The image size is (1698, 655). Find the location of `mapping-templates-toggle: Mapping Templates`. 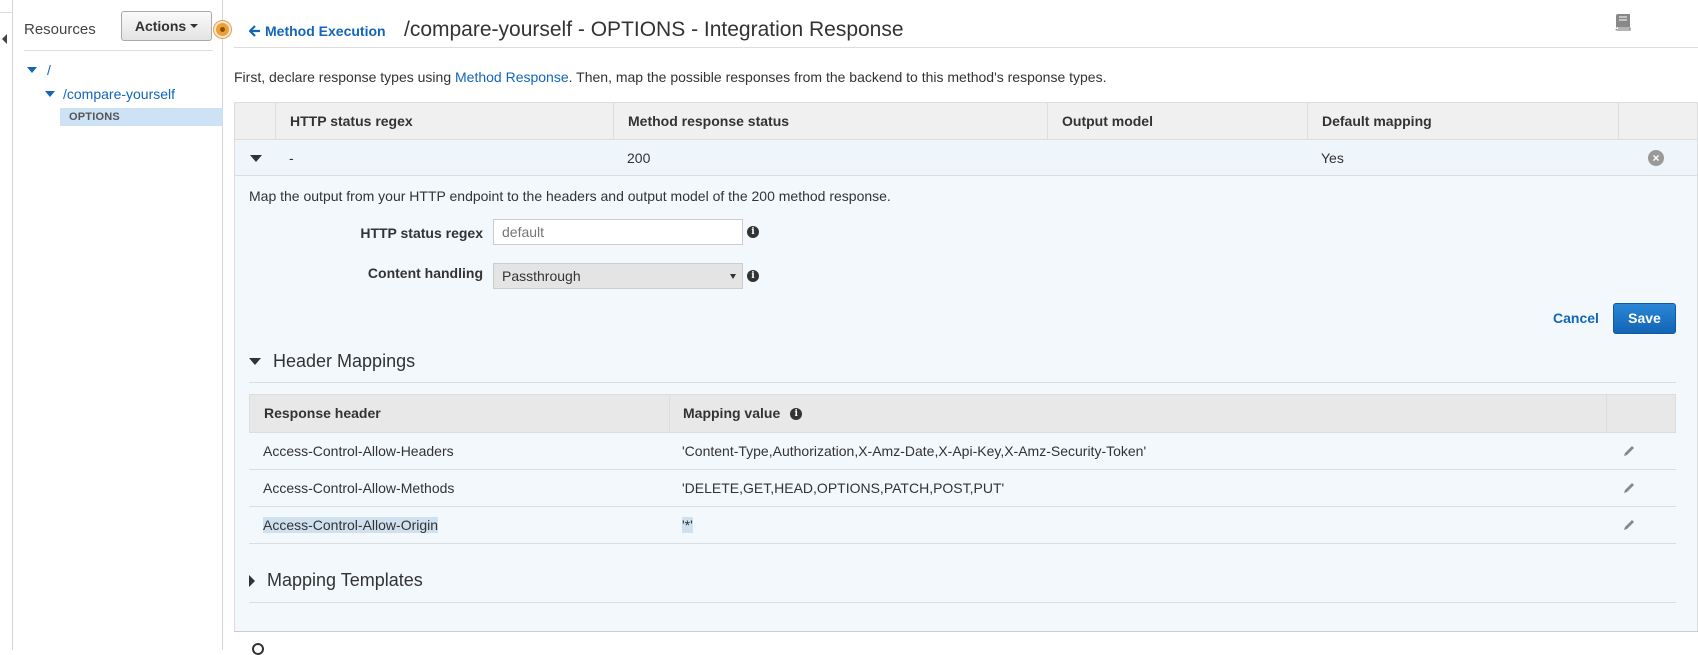

mapping-templates-toggle: Mapping Templates is located at coordinates (336, 580).